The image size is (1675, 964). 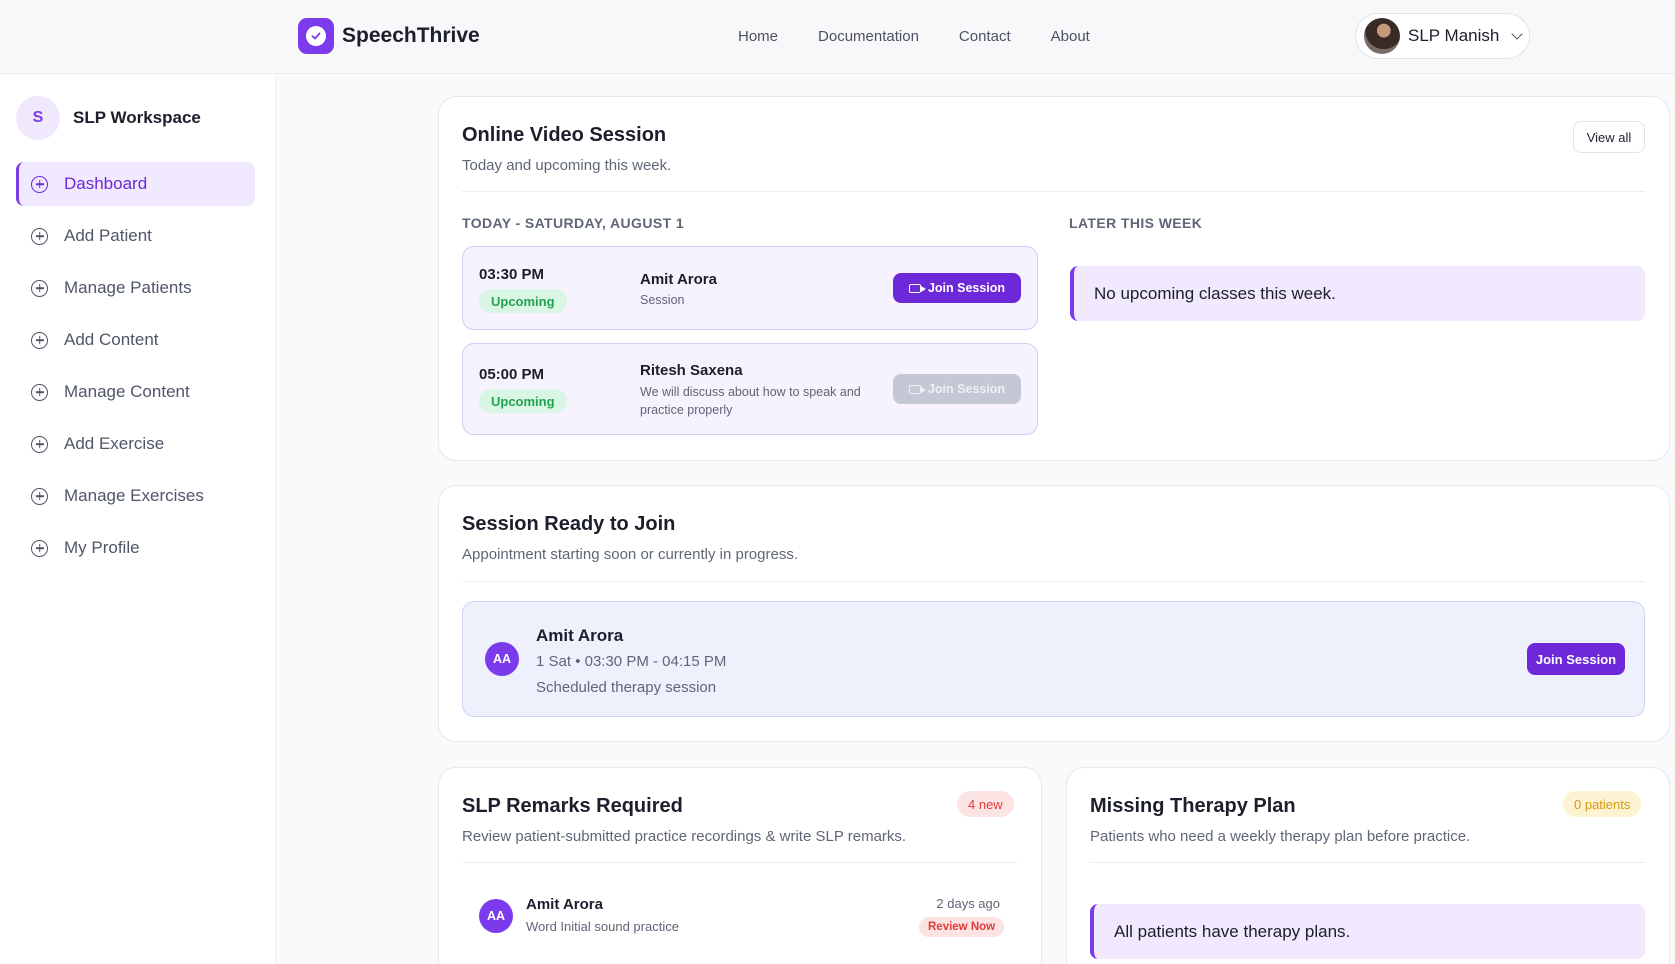 What do you see at coordinates (868, 36) in the screenshot?
I see `nav-documentation: Documentation` at bounding box center [868, 36].